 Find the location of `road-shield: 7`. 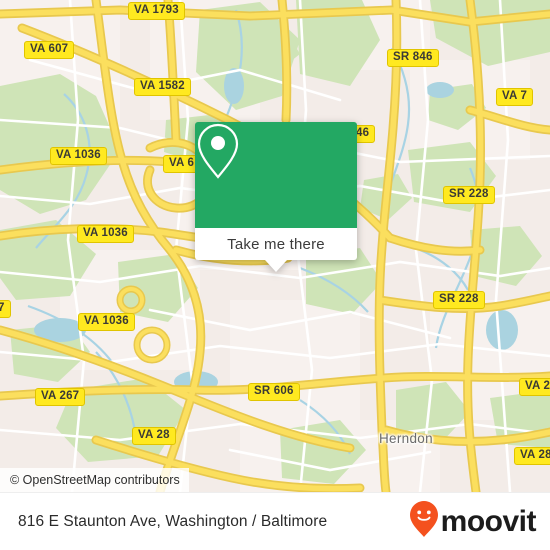

road-shield: 7 is located at coordinates (5, 309).